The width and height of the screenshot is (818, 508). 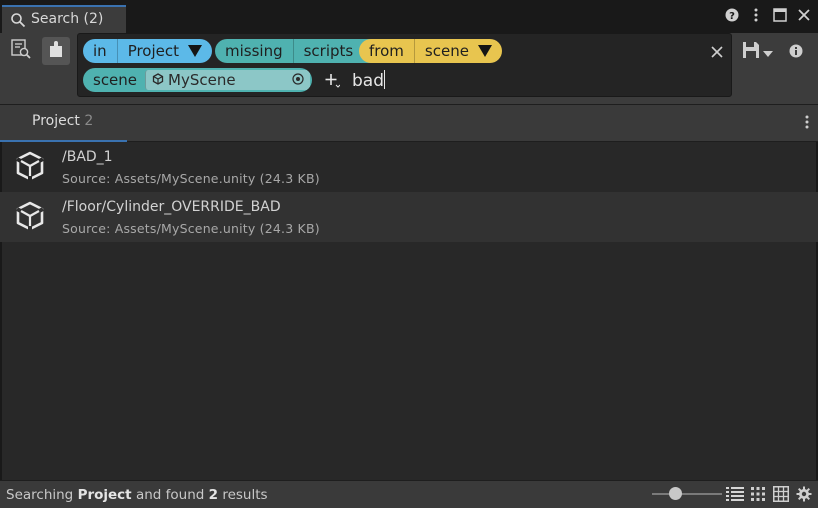 What do you see at coordinates (386, 51) in the screenshot?
I see `filter-key-from: from` at bounding box center [386, 51].